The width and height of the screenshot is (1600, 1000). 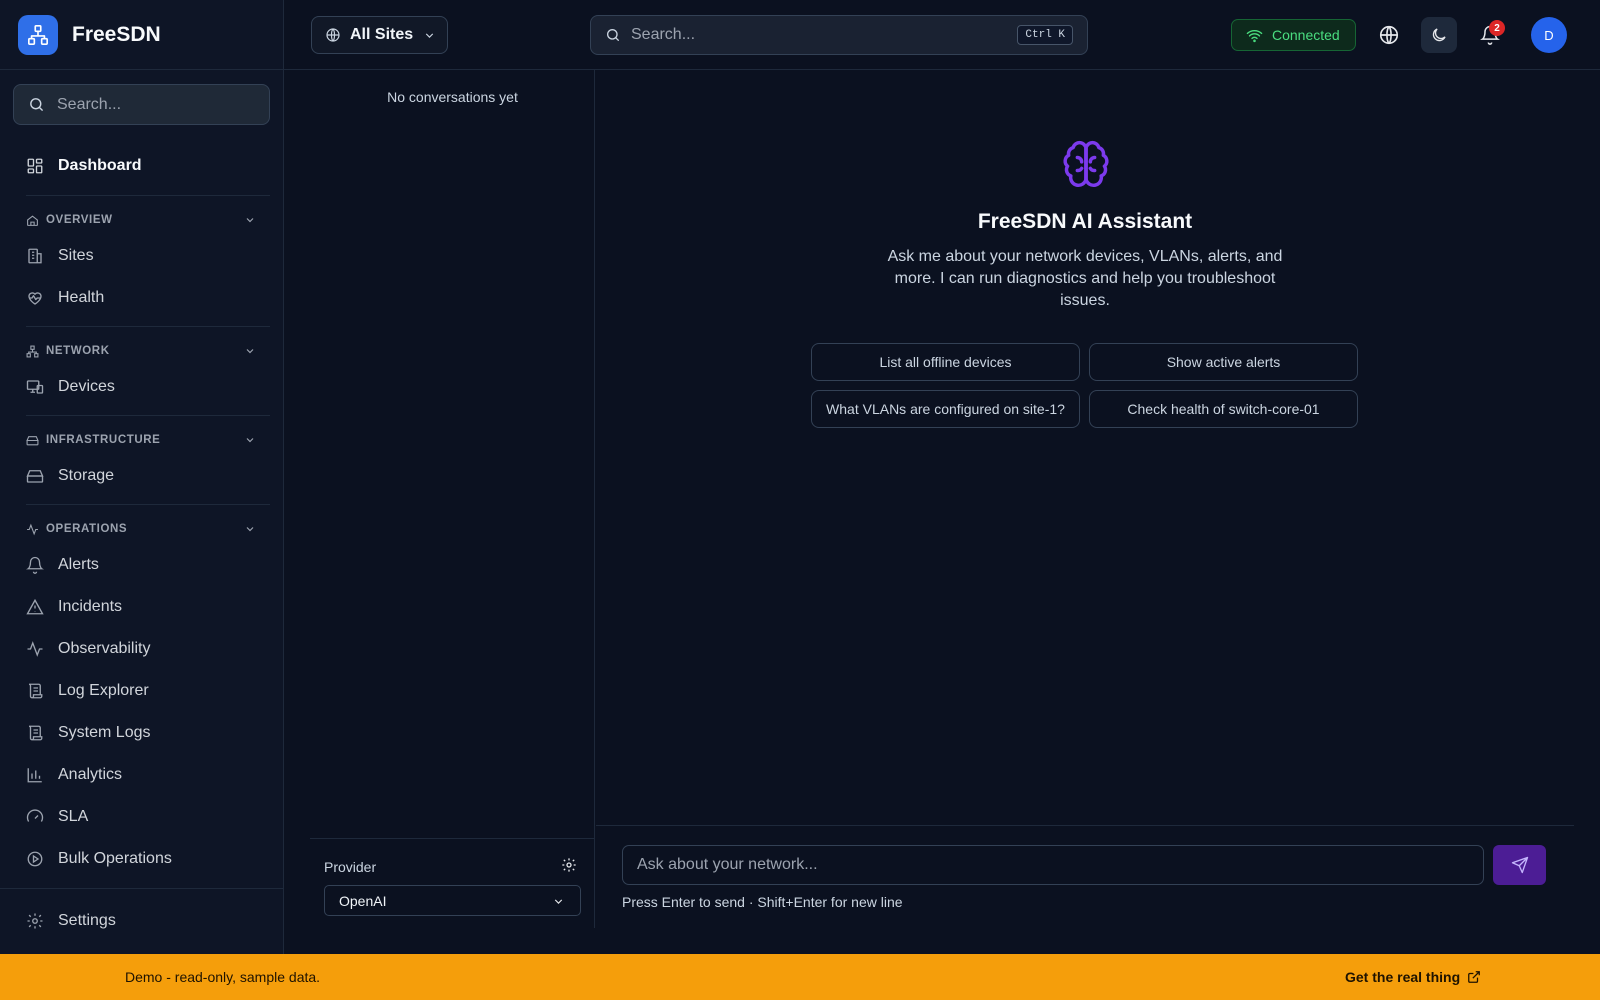 I want to click on bell-icon, so click(x=35, y=565).